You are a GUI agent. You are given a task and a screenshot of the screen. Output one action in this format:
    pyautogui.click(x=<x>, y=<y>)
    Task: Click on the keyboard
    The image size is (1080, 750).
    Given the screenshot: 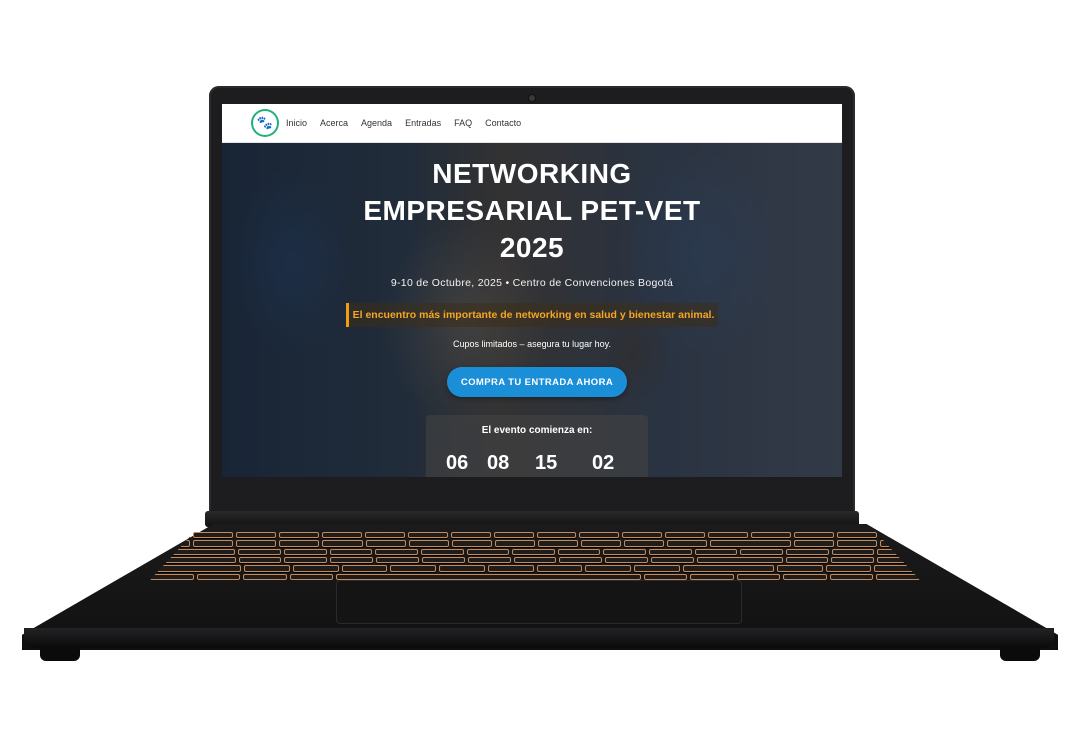 What is the action you would take?
    pyautogui.click(x=535, y=555)
    